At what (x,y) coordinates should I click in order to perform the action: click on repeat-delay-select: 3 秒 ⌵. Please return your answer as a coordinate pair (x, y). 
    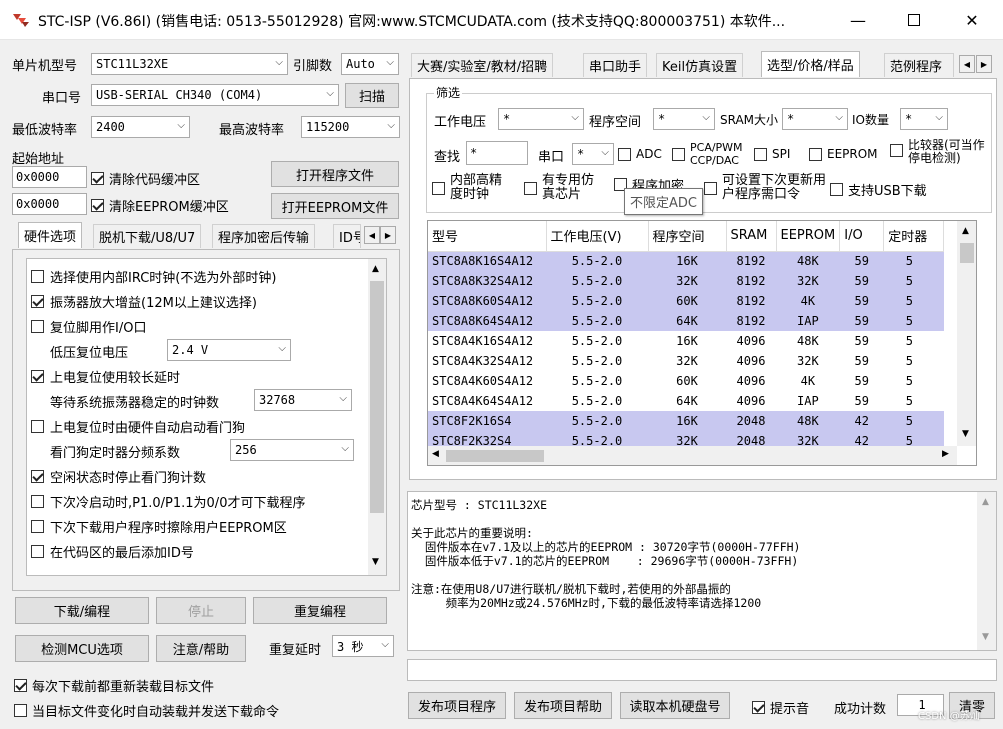
    Looking at the image, I should click on (363, 646).